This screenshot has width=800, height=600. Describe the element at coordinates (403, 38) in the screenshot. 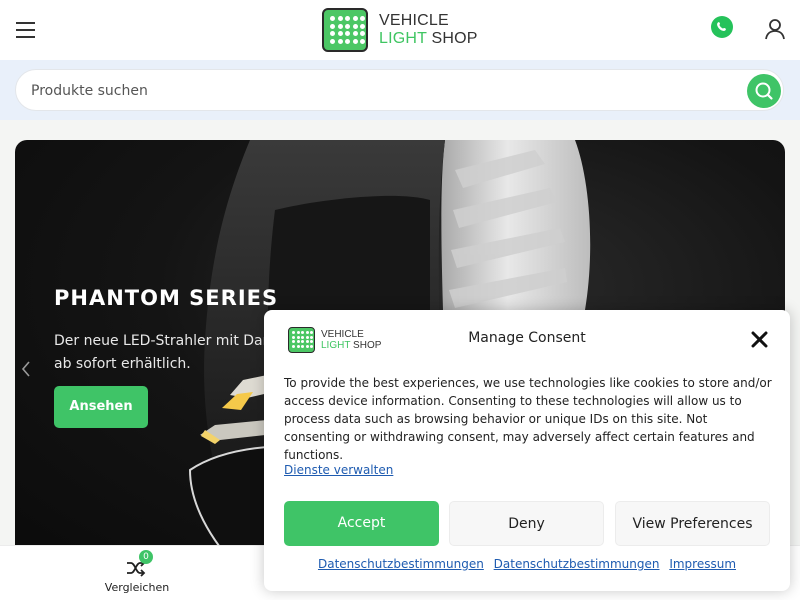

I see `logo-line2-green: LIGHT` at that location.